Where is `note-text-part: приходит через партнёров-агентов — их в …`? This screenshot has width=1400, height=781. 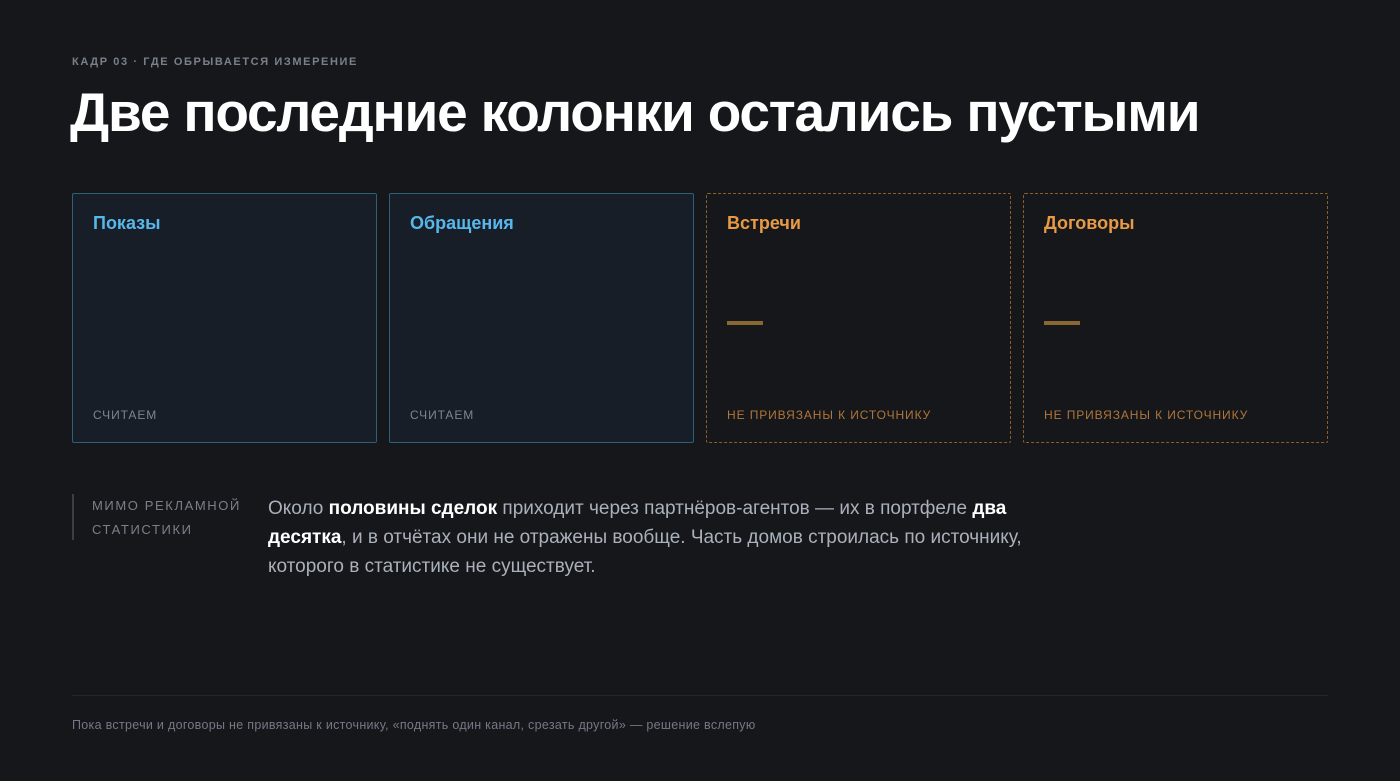
note-text-part: приходит через партнёров-агентов — их в … is located at coordinates (735, 508).